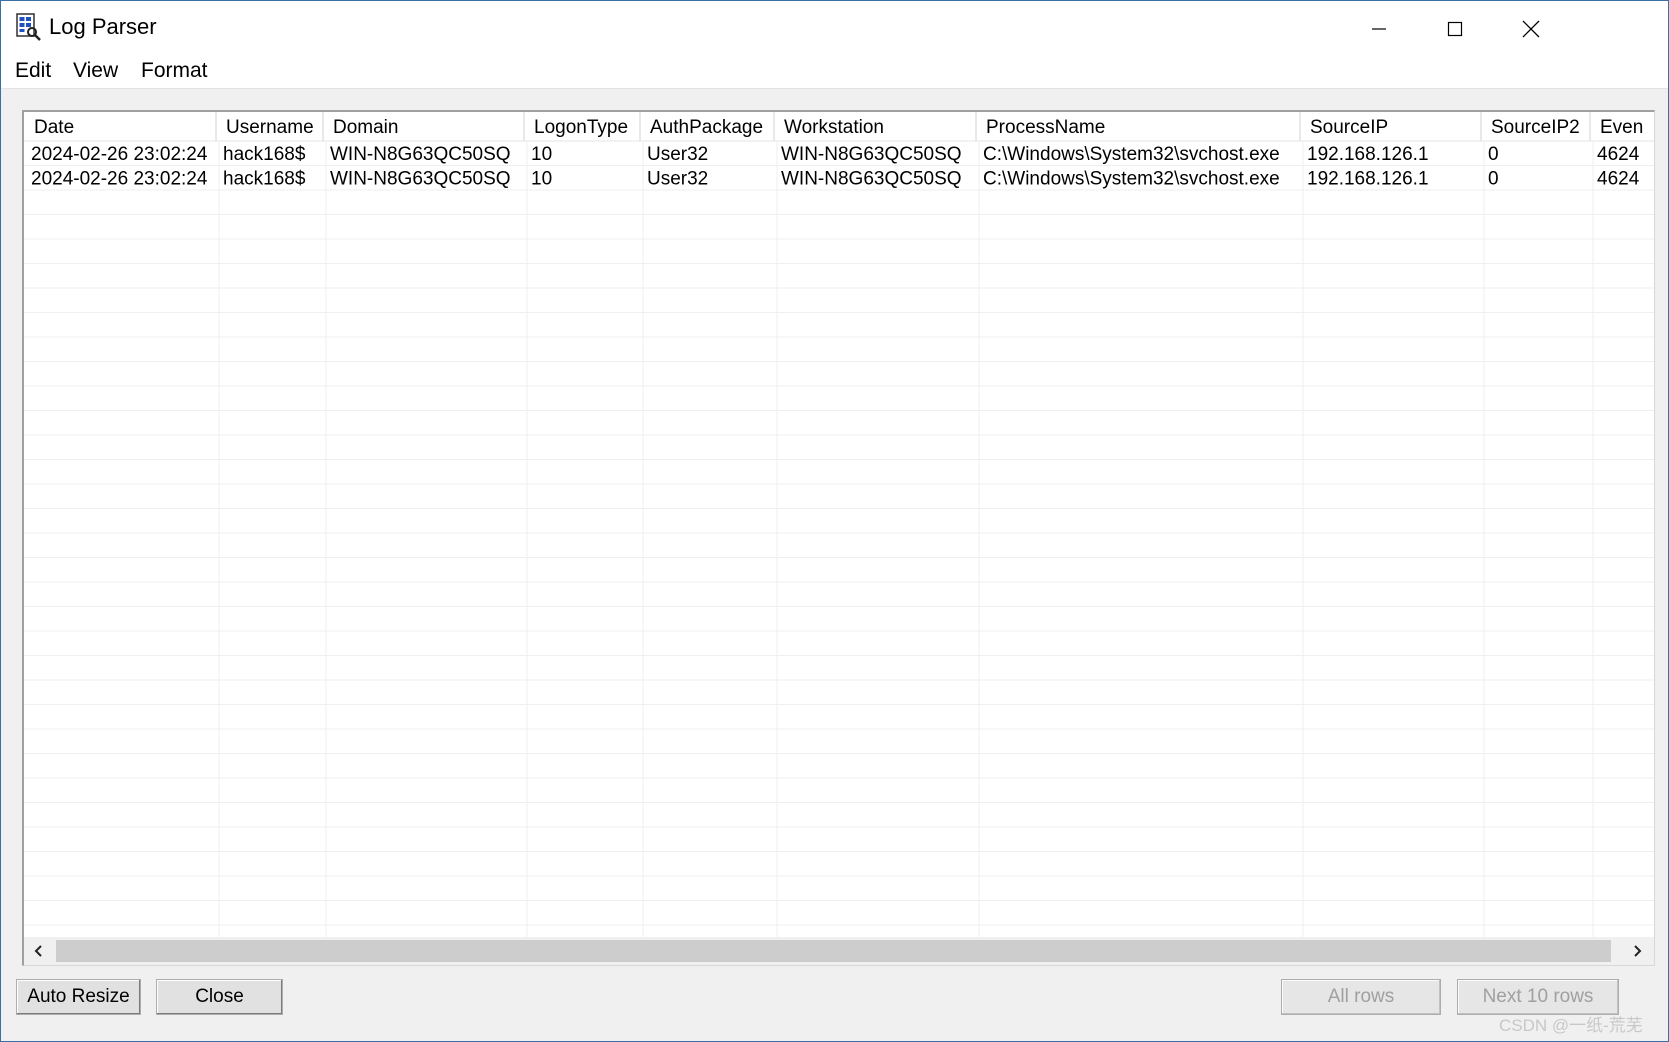 The height and width of the screenshot is (1042, 1669). What do you see at coordinates (1571, 1025) in the screenshot?
I see `watermark: CSDN @一纸-荒芜` at bounding box center [1571, 1025].